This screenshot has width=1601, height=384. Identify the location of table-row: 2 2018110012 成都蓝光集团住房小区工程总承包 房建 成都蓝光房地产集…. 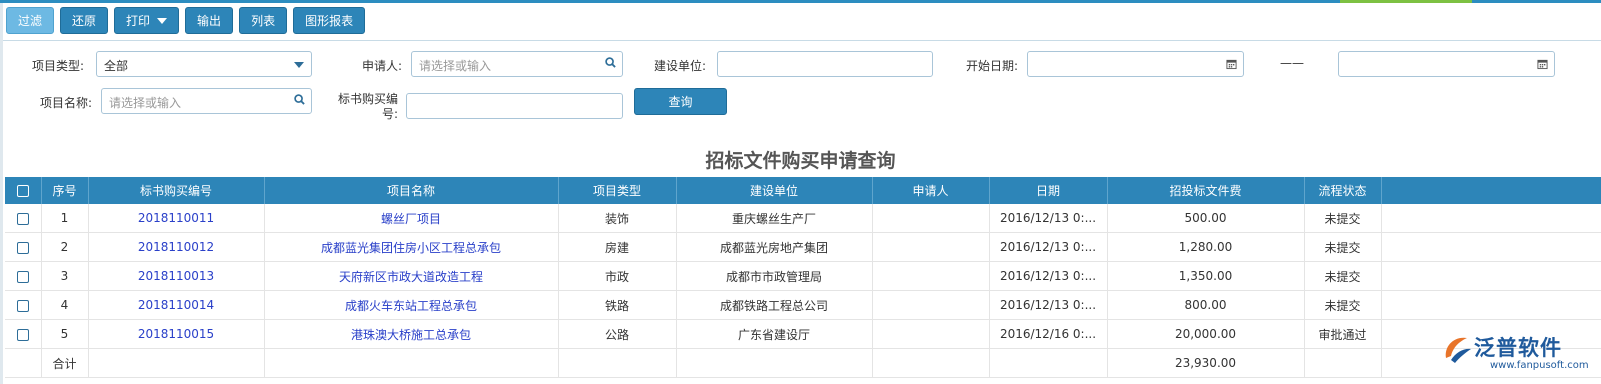
(803, 247).